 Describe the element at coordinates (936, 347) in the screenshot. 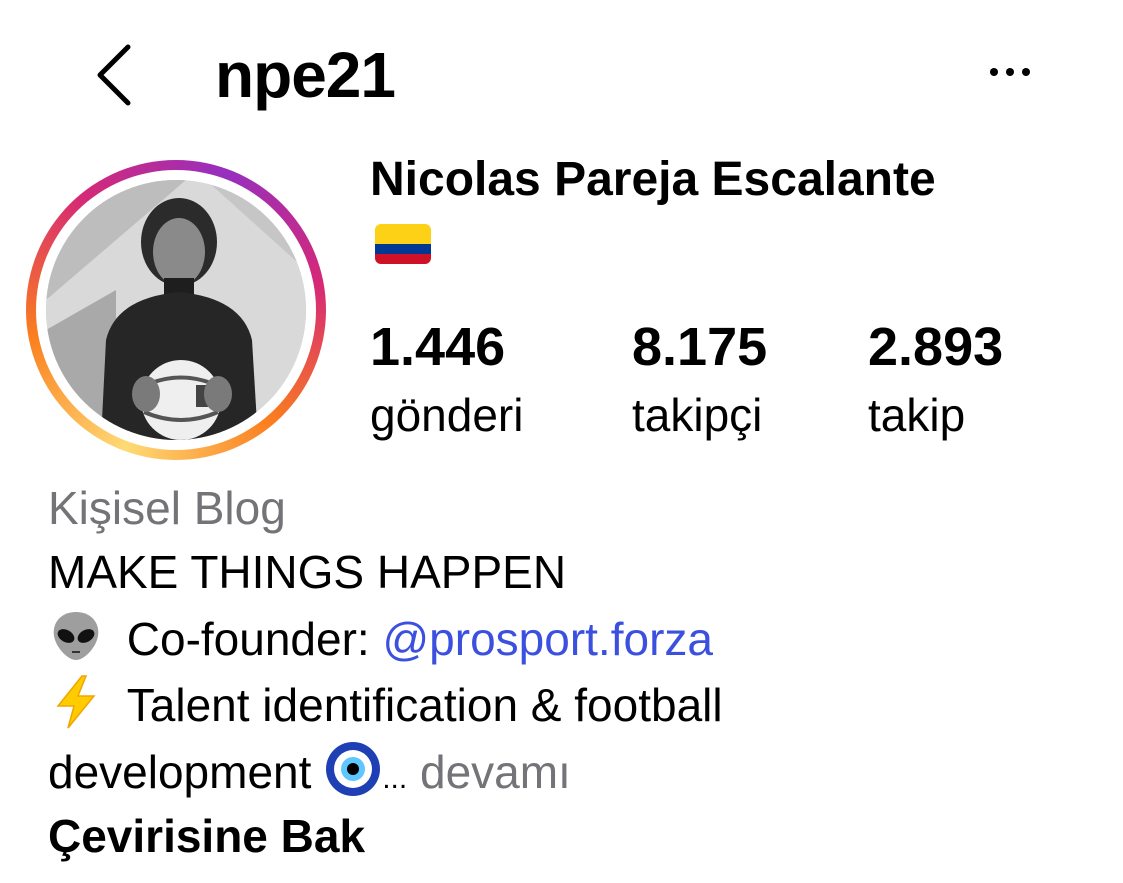

I see `stat-following-count: 2.893` at that location.